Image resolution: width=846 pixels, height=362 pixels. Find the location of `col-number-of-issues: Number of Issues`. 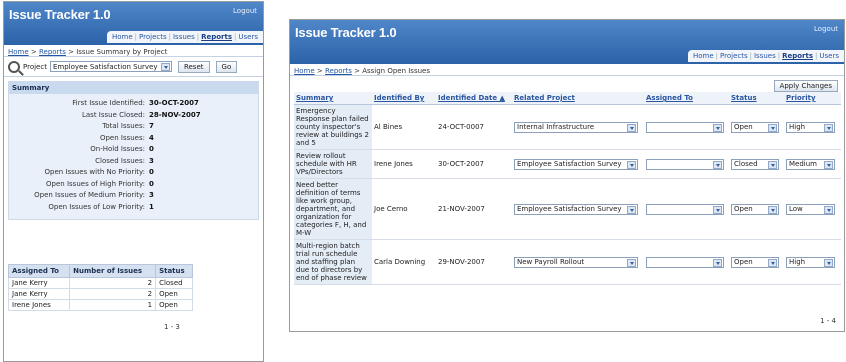

col-number-of-issues: Number of Issues is located at coordinates (113, 271).